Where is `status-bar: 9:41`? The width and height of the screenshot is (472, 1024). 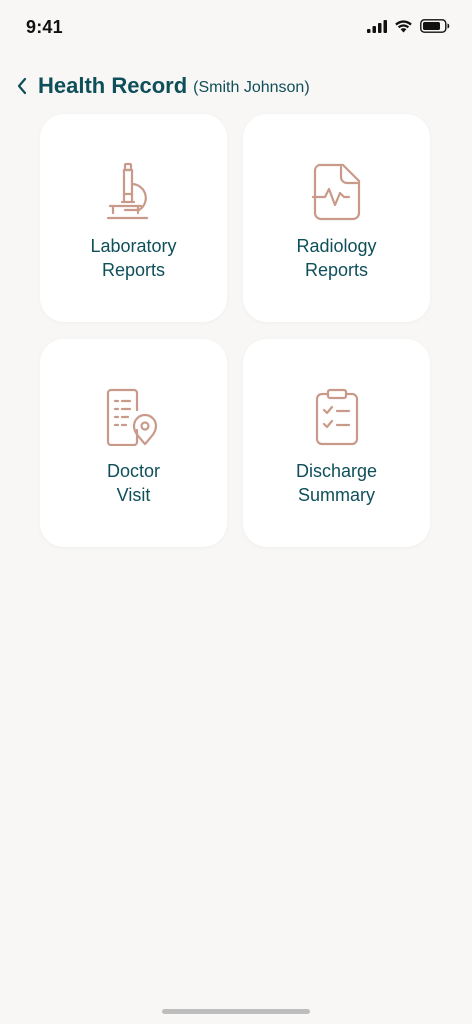
status-bar: 9:41 is located at coordinates (236, 27).